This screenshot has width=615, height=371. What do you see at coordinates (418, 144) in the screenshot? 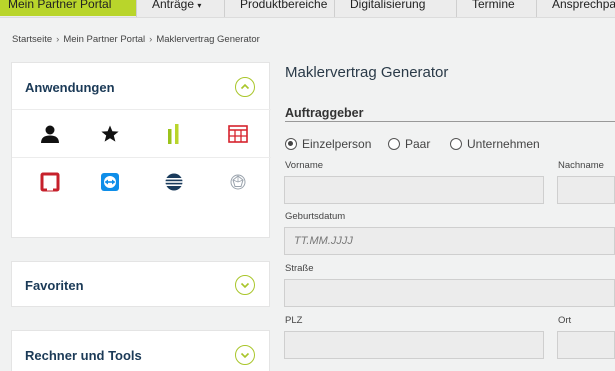
I see `radio-label: Paar` at bounding box center [418, 144].